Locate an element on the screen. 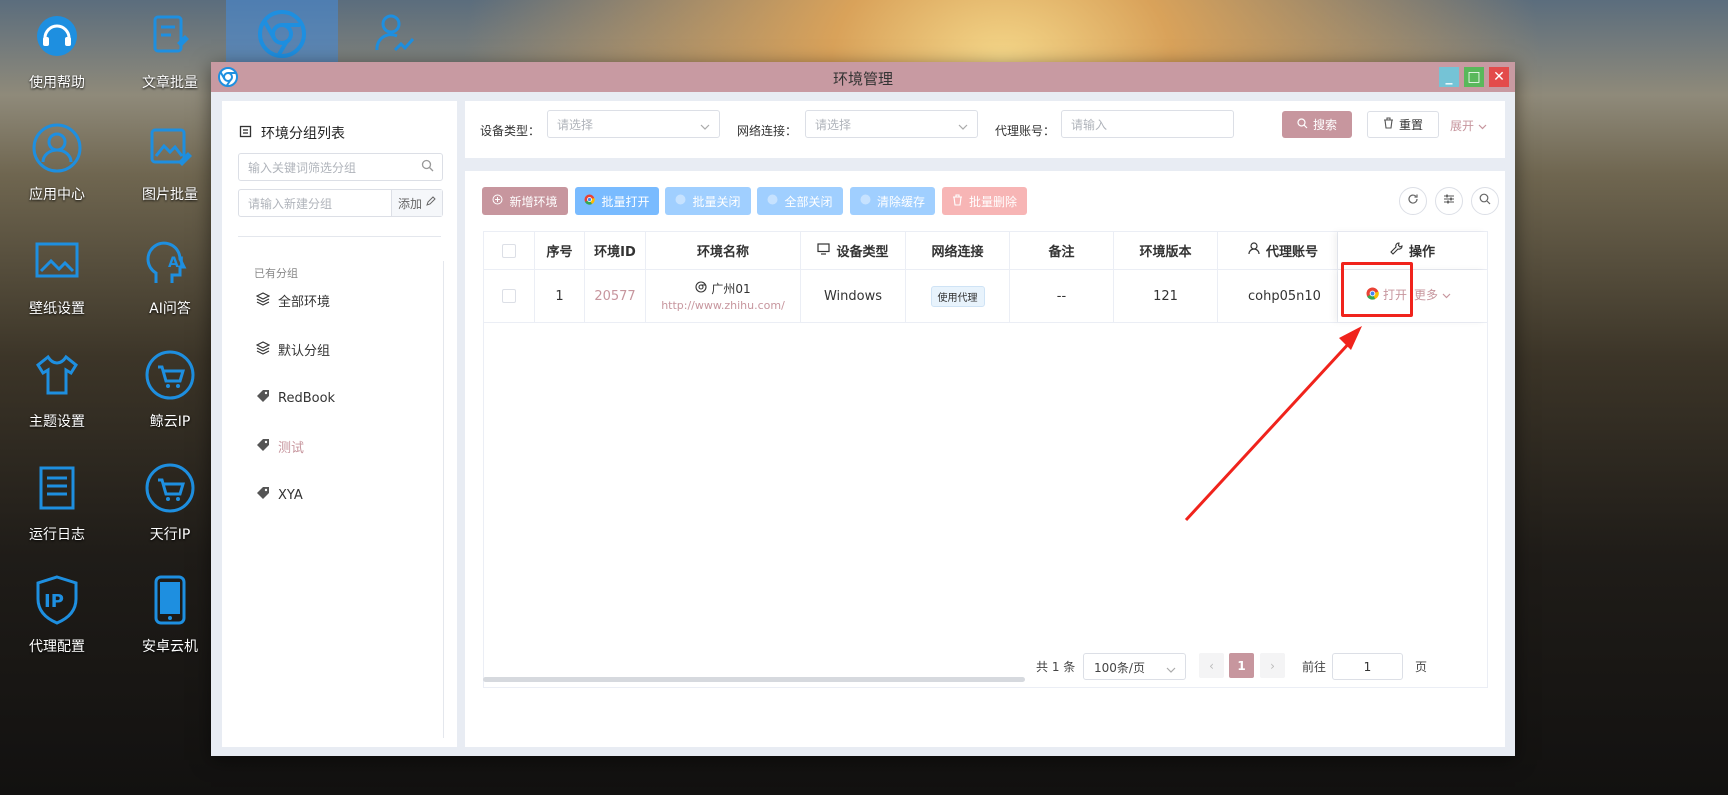 Image resolution: width=1728 pixels, height=795 pixels. group-search-input: 输入关键词筛选分组 is located at coordinates (340, 167).